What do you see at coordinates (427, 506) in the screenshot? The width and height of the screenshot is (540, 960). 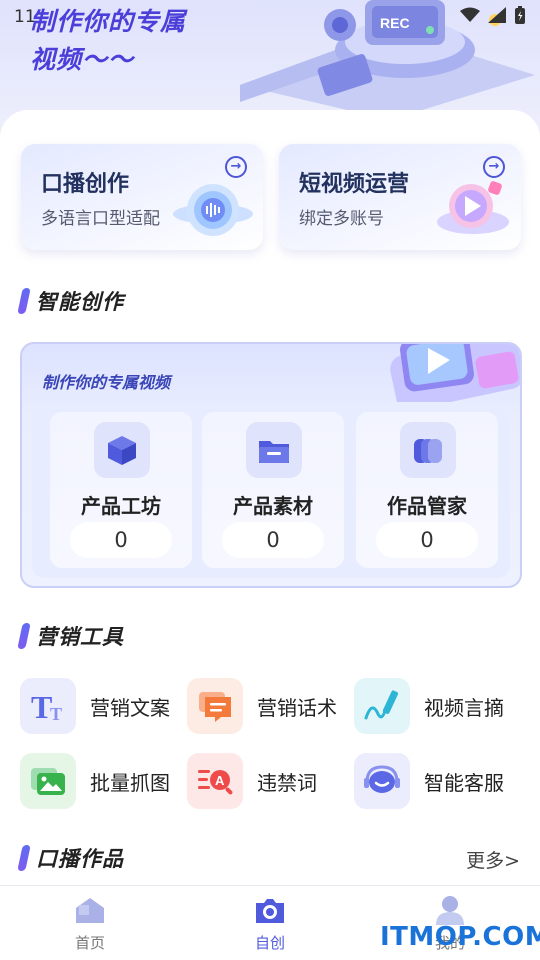 I see `tile-label: 作品管家` at bounding box center [427, 506].